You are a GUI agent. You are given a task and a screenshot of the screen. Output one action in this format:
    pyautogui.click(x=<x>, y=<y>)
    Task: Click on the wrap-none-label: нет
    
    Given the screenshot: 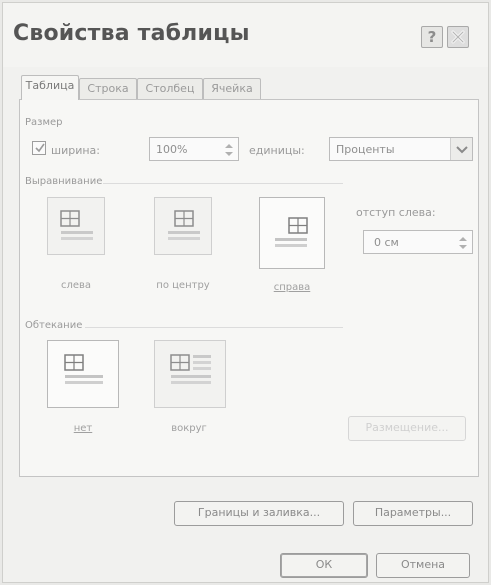 What is the action you would take?
    pyautogui.click(x=83, y=428)
    